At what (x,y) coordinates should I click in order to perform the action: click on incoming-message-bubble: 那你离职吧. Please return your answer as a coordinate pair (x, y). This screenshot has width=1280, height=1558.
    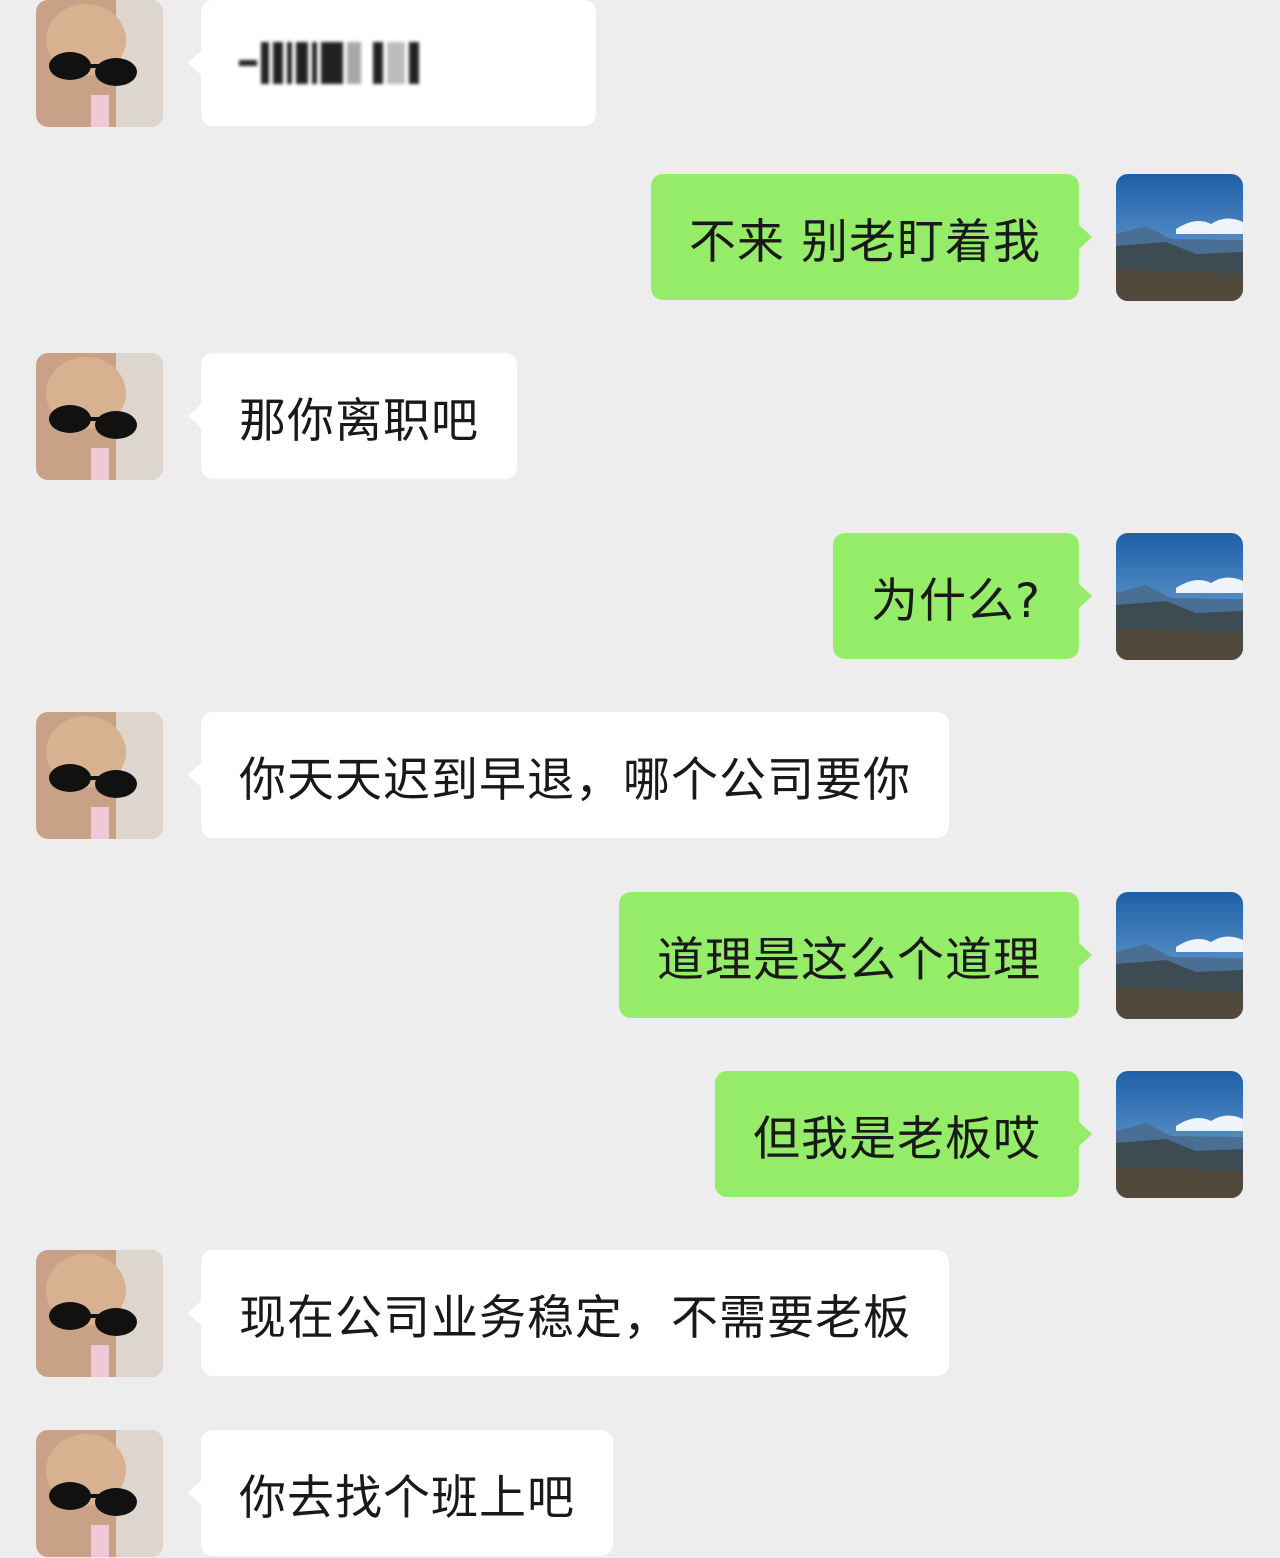
    Looking at the image, I should click on (352, 416).